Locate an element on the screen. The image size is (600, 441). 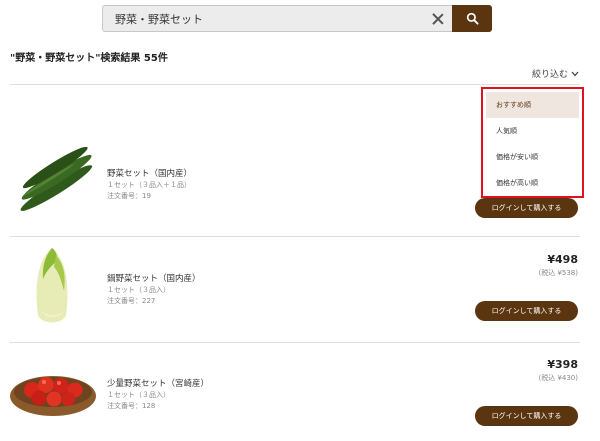
search-bar: 野菜・野菜セット is located at coordinates (297, 18).